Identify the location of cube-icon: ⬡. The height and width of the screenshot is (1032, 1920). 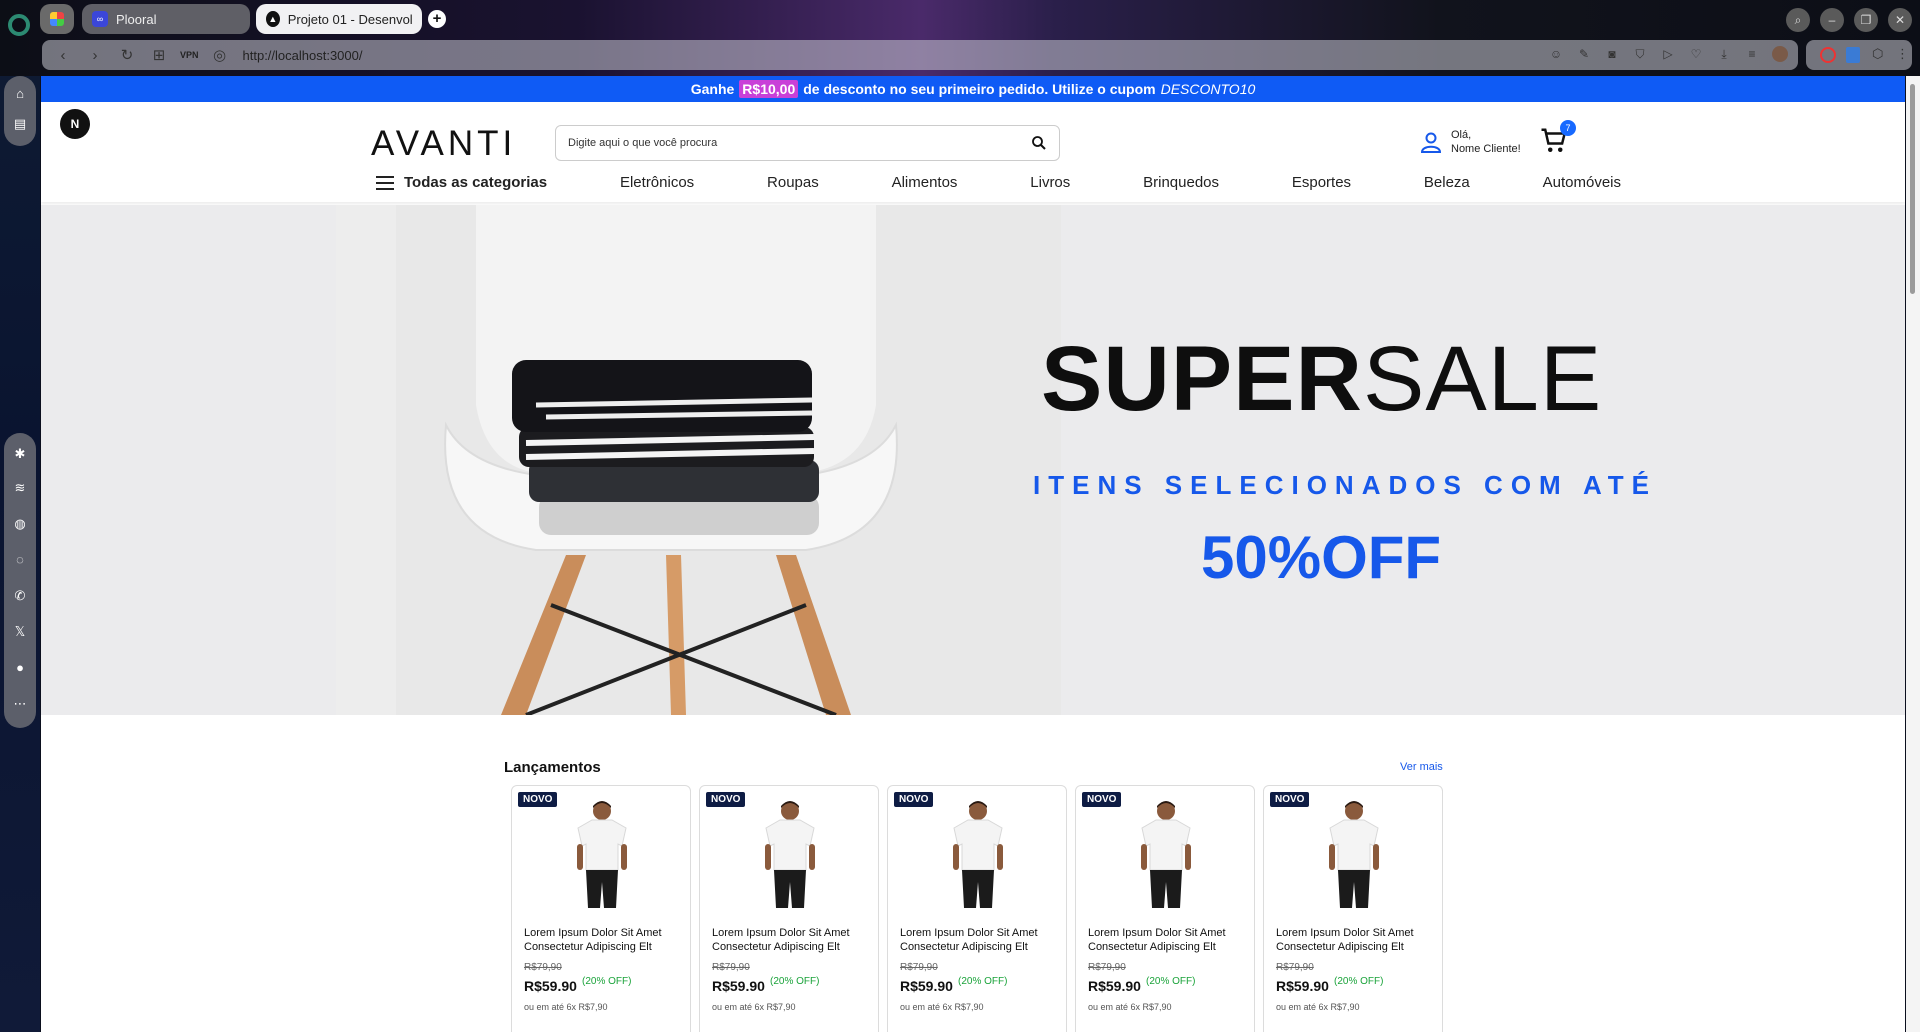
(1877, 54).